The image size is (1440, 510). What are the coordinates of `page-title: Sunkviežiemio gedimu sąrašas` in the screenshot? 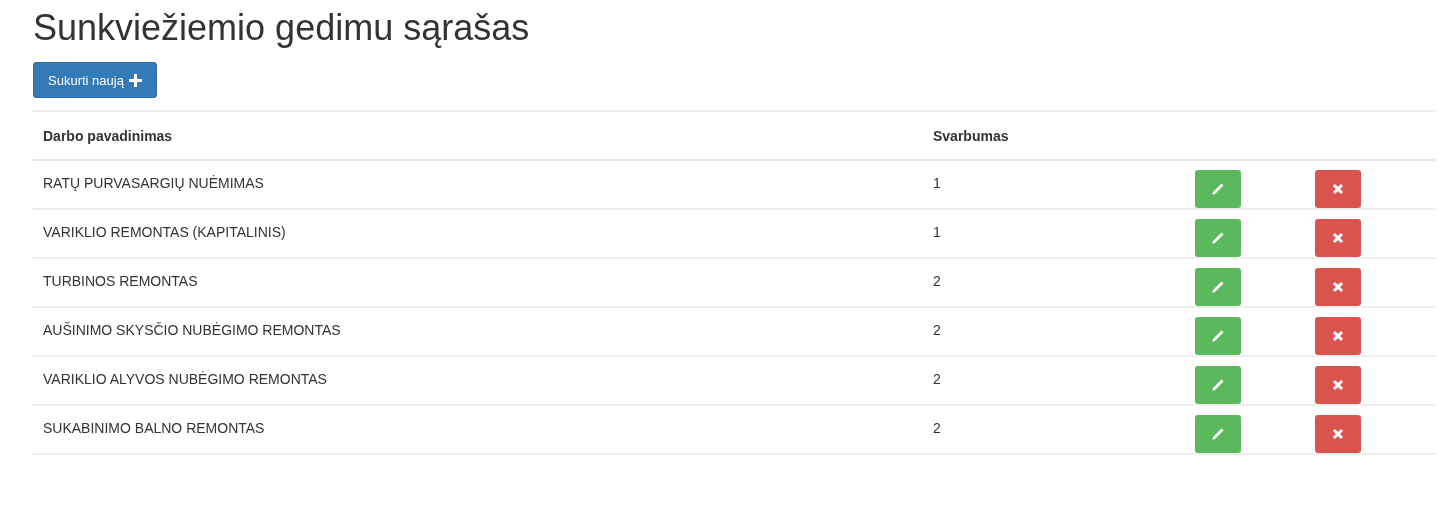 It's located at (282, 28).